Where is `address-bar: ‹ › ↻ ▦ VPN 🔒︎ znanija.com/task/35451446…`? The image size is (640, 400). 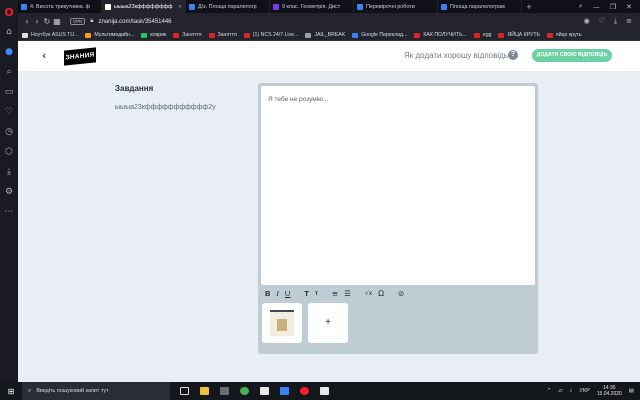
address-bar: ‹ › ↻ ▦ VPN 🔒︎ znanija.com/task/35451446… is located at coordinates (329, 21).